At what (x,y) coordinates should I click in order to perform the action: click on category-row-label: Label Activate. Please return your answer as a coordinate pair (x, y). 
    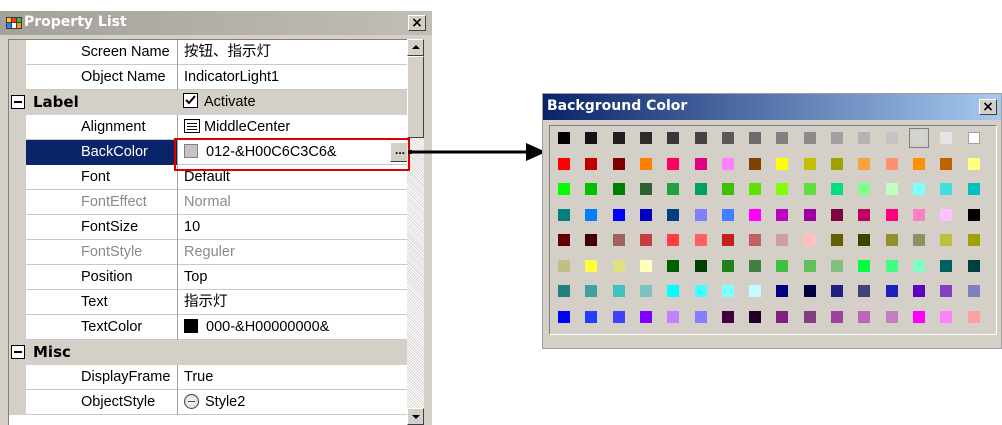
    Looking at the image, I should click on (208, 102).